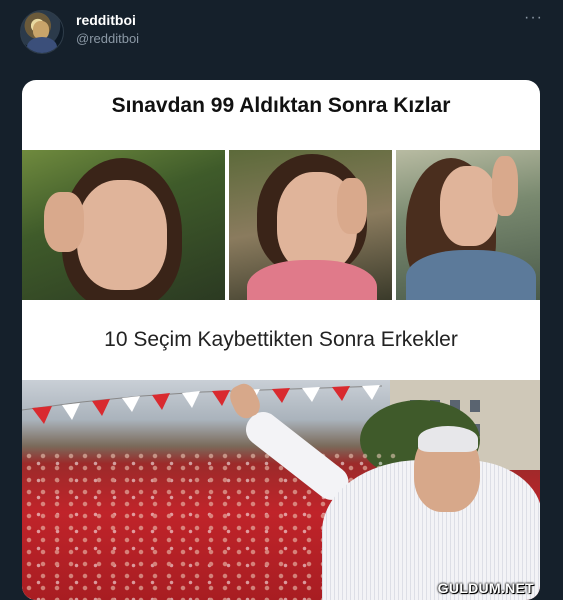  What do you see at coordinates (281, 105) in the screenshot?
I see `meme-caption-top: Sınavdan 99 Aldıktan Sonra Kızlar` at bounding box center [281, 105].